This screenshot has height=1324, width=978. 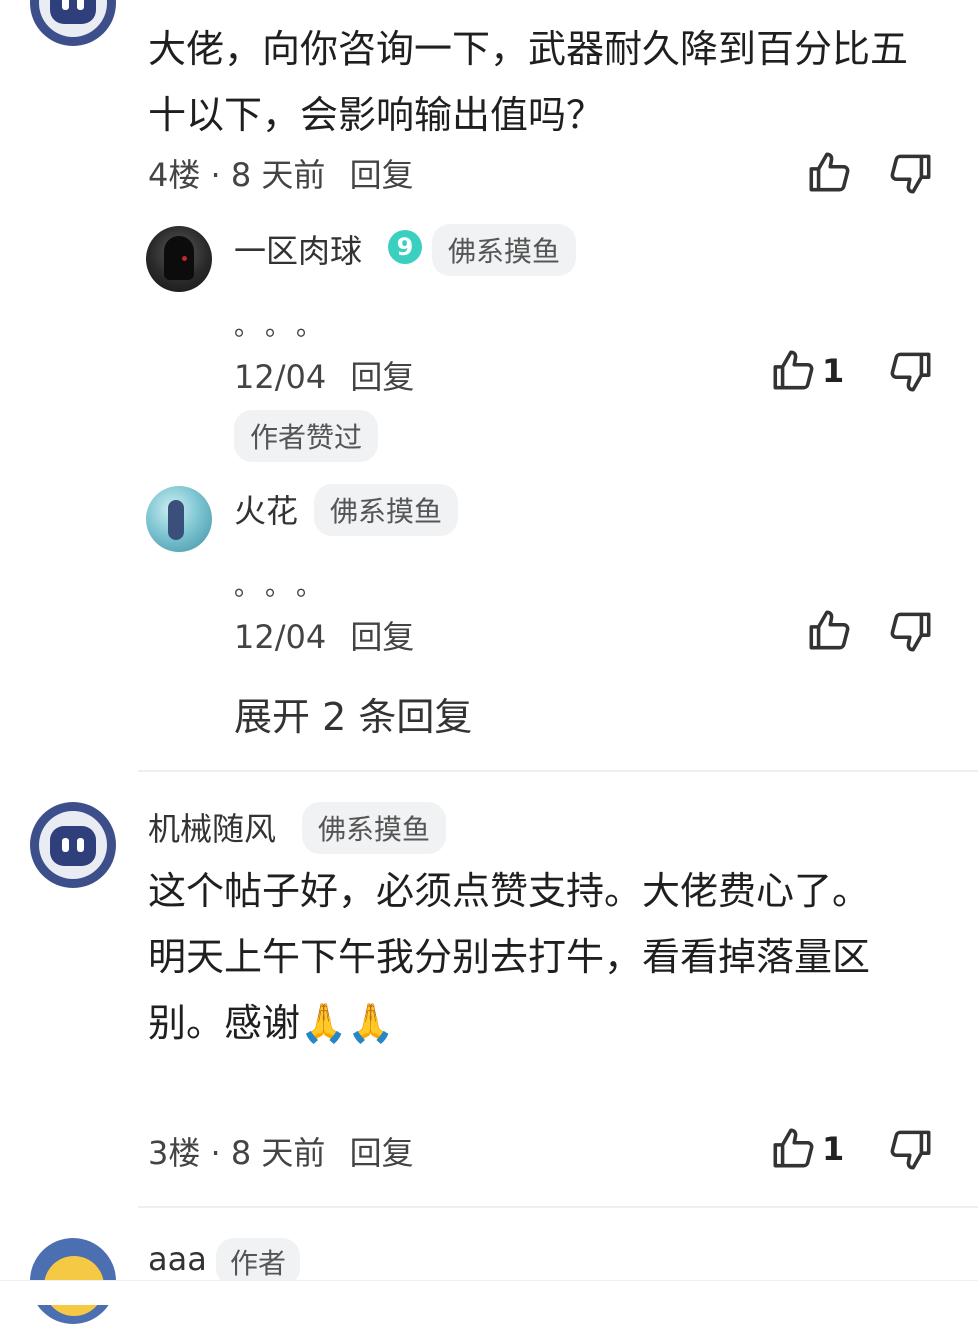 I want to click on comment-meta: 4楼 · 8 天前 回复, so click(x=281, y=173).